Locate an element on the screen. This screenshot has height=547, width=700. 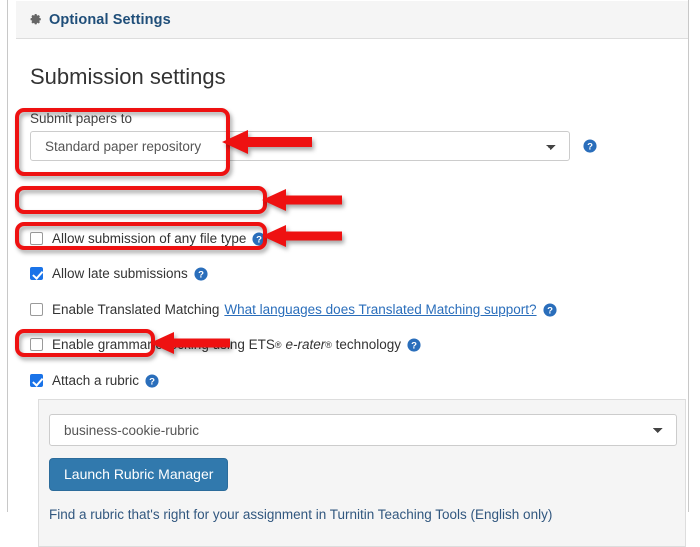
label-attach-a-rubric: Attach a rubric is located at coordinates (96, 380).